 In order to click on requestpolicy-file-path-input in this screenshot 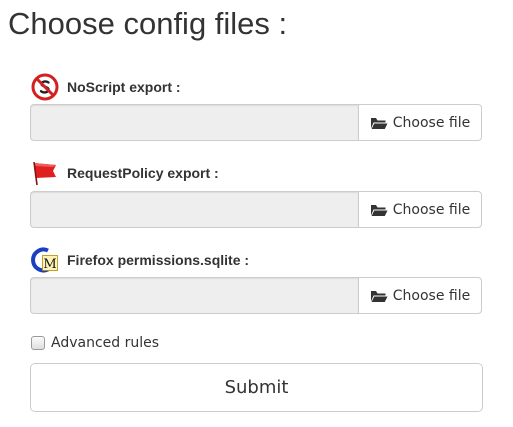, I will do `click(194, 209)`.